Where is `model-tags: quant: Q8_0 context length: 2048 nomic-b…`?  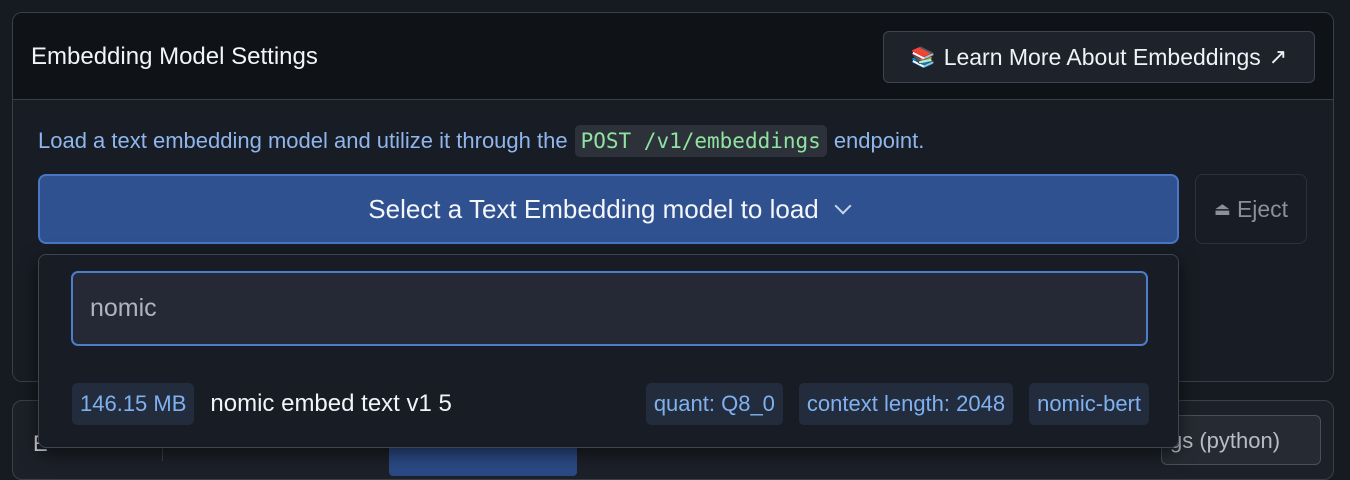
model-tags: quant: Q8_0 context length: 2048 nomic-b… is located at coordinates (897, 404).